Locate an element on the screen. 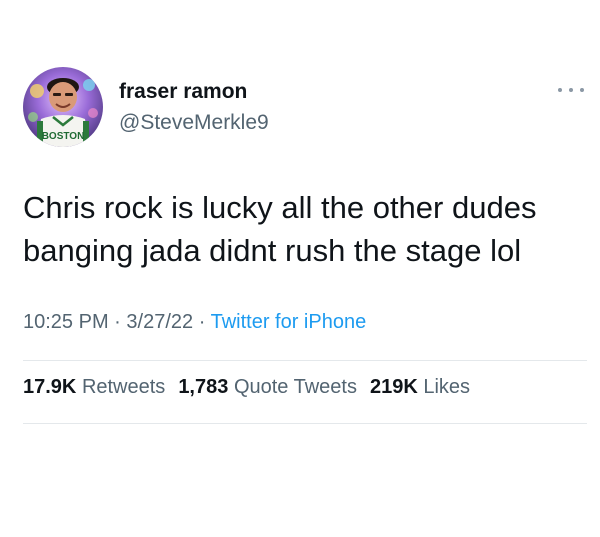  tweet-source: Twitter for iPhone is located at coordinates (289, 322).